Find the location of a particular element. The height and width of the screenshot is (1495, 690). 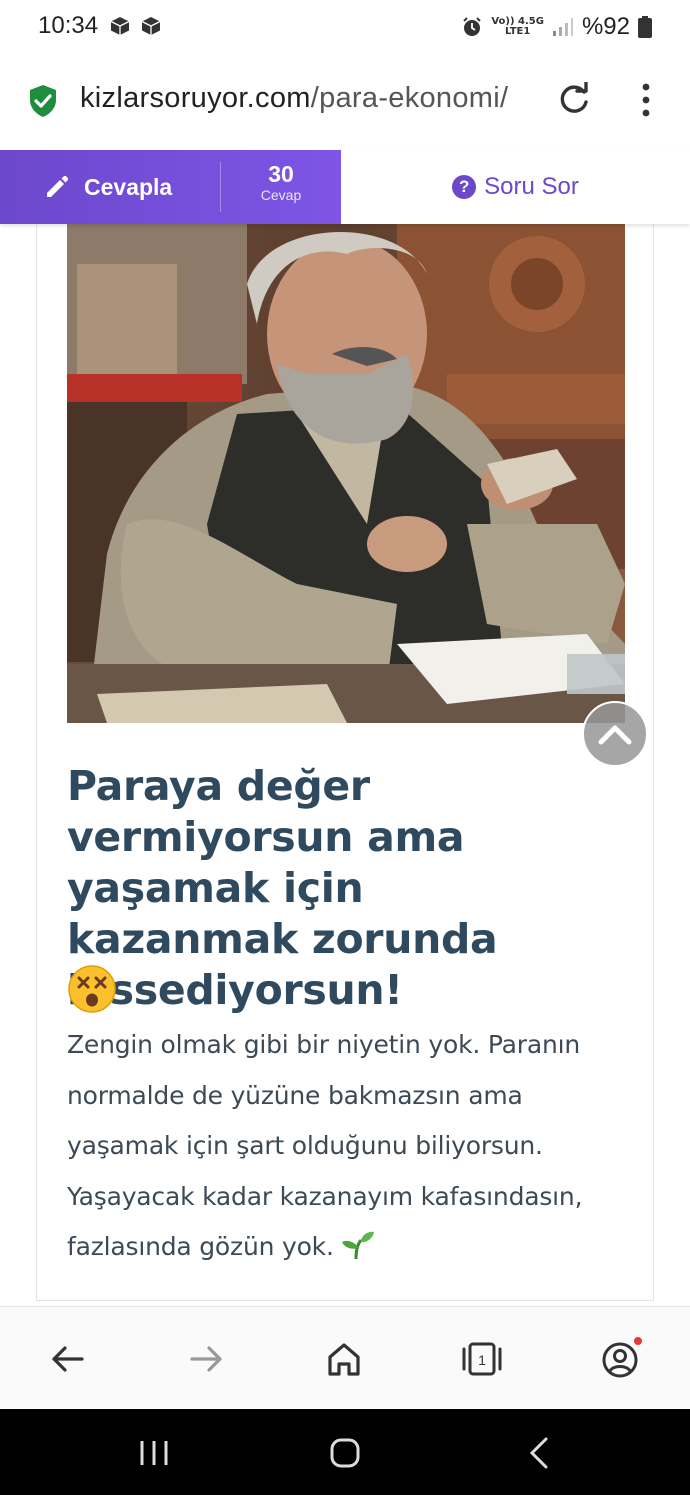

home-icon is located at coordinates (344, 1359).